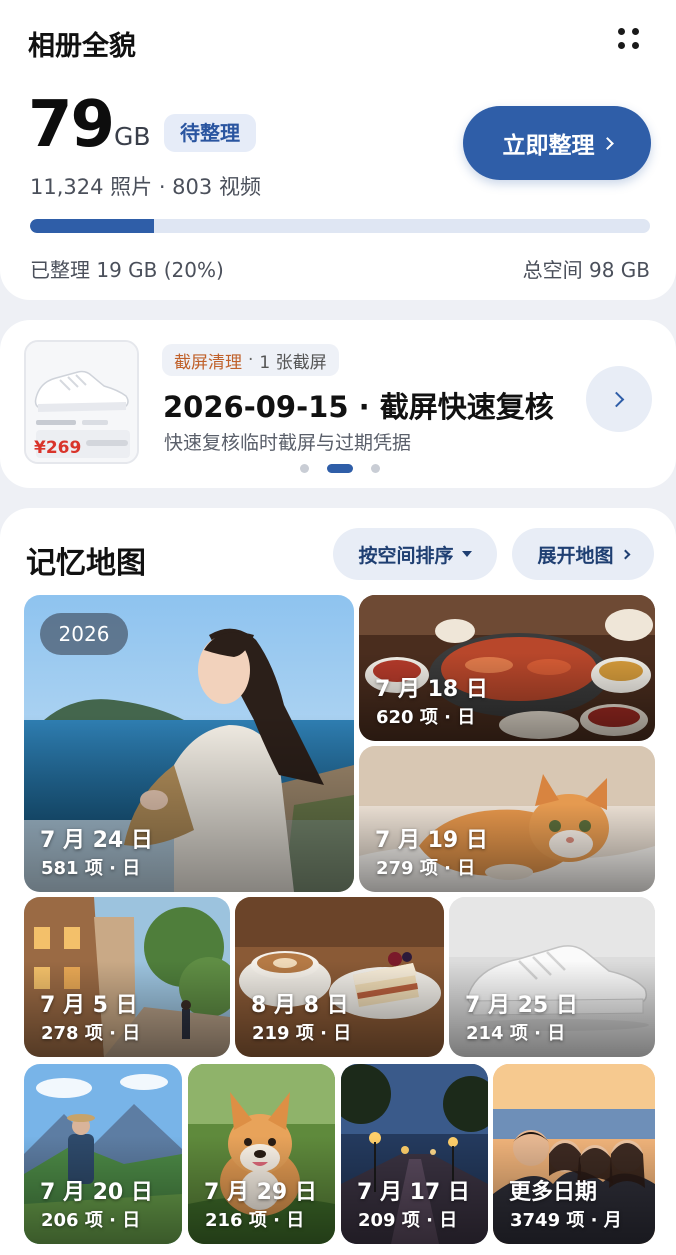 This screenshot has width=676, height=1255. What do you see at coordinates (414, 1154) in the screenshot?
I see `memory-tile: 7 月 17 日 209 项 · 日` at bounding box center [414, 1154].